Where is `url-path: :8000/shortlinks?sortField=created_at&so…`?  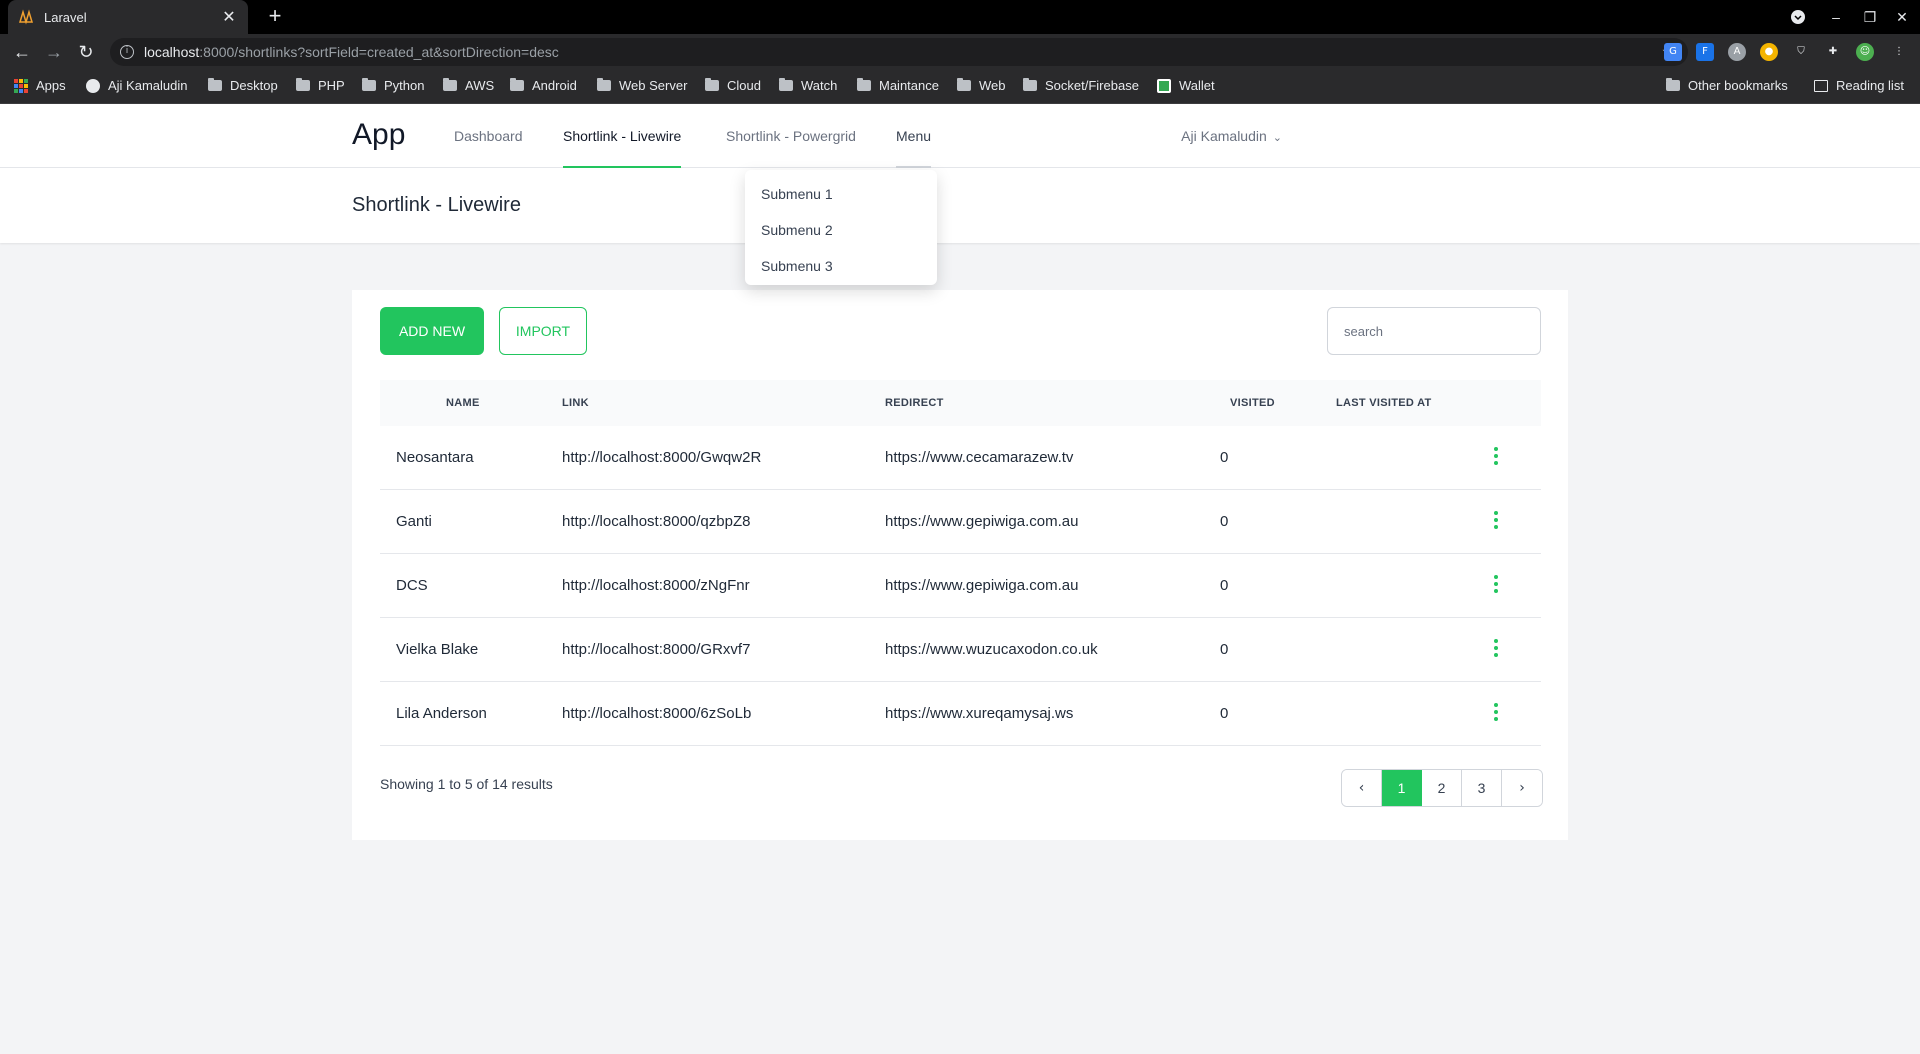
url-path: :8000/shortlinks?sortField=created_at&so… is located at coordinates (379, 52).